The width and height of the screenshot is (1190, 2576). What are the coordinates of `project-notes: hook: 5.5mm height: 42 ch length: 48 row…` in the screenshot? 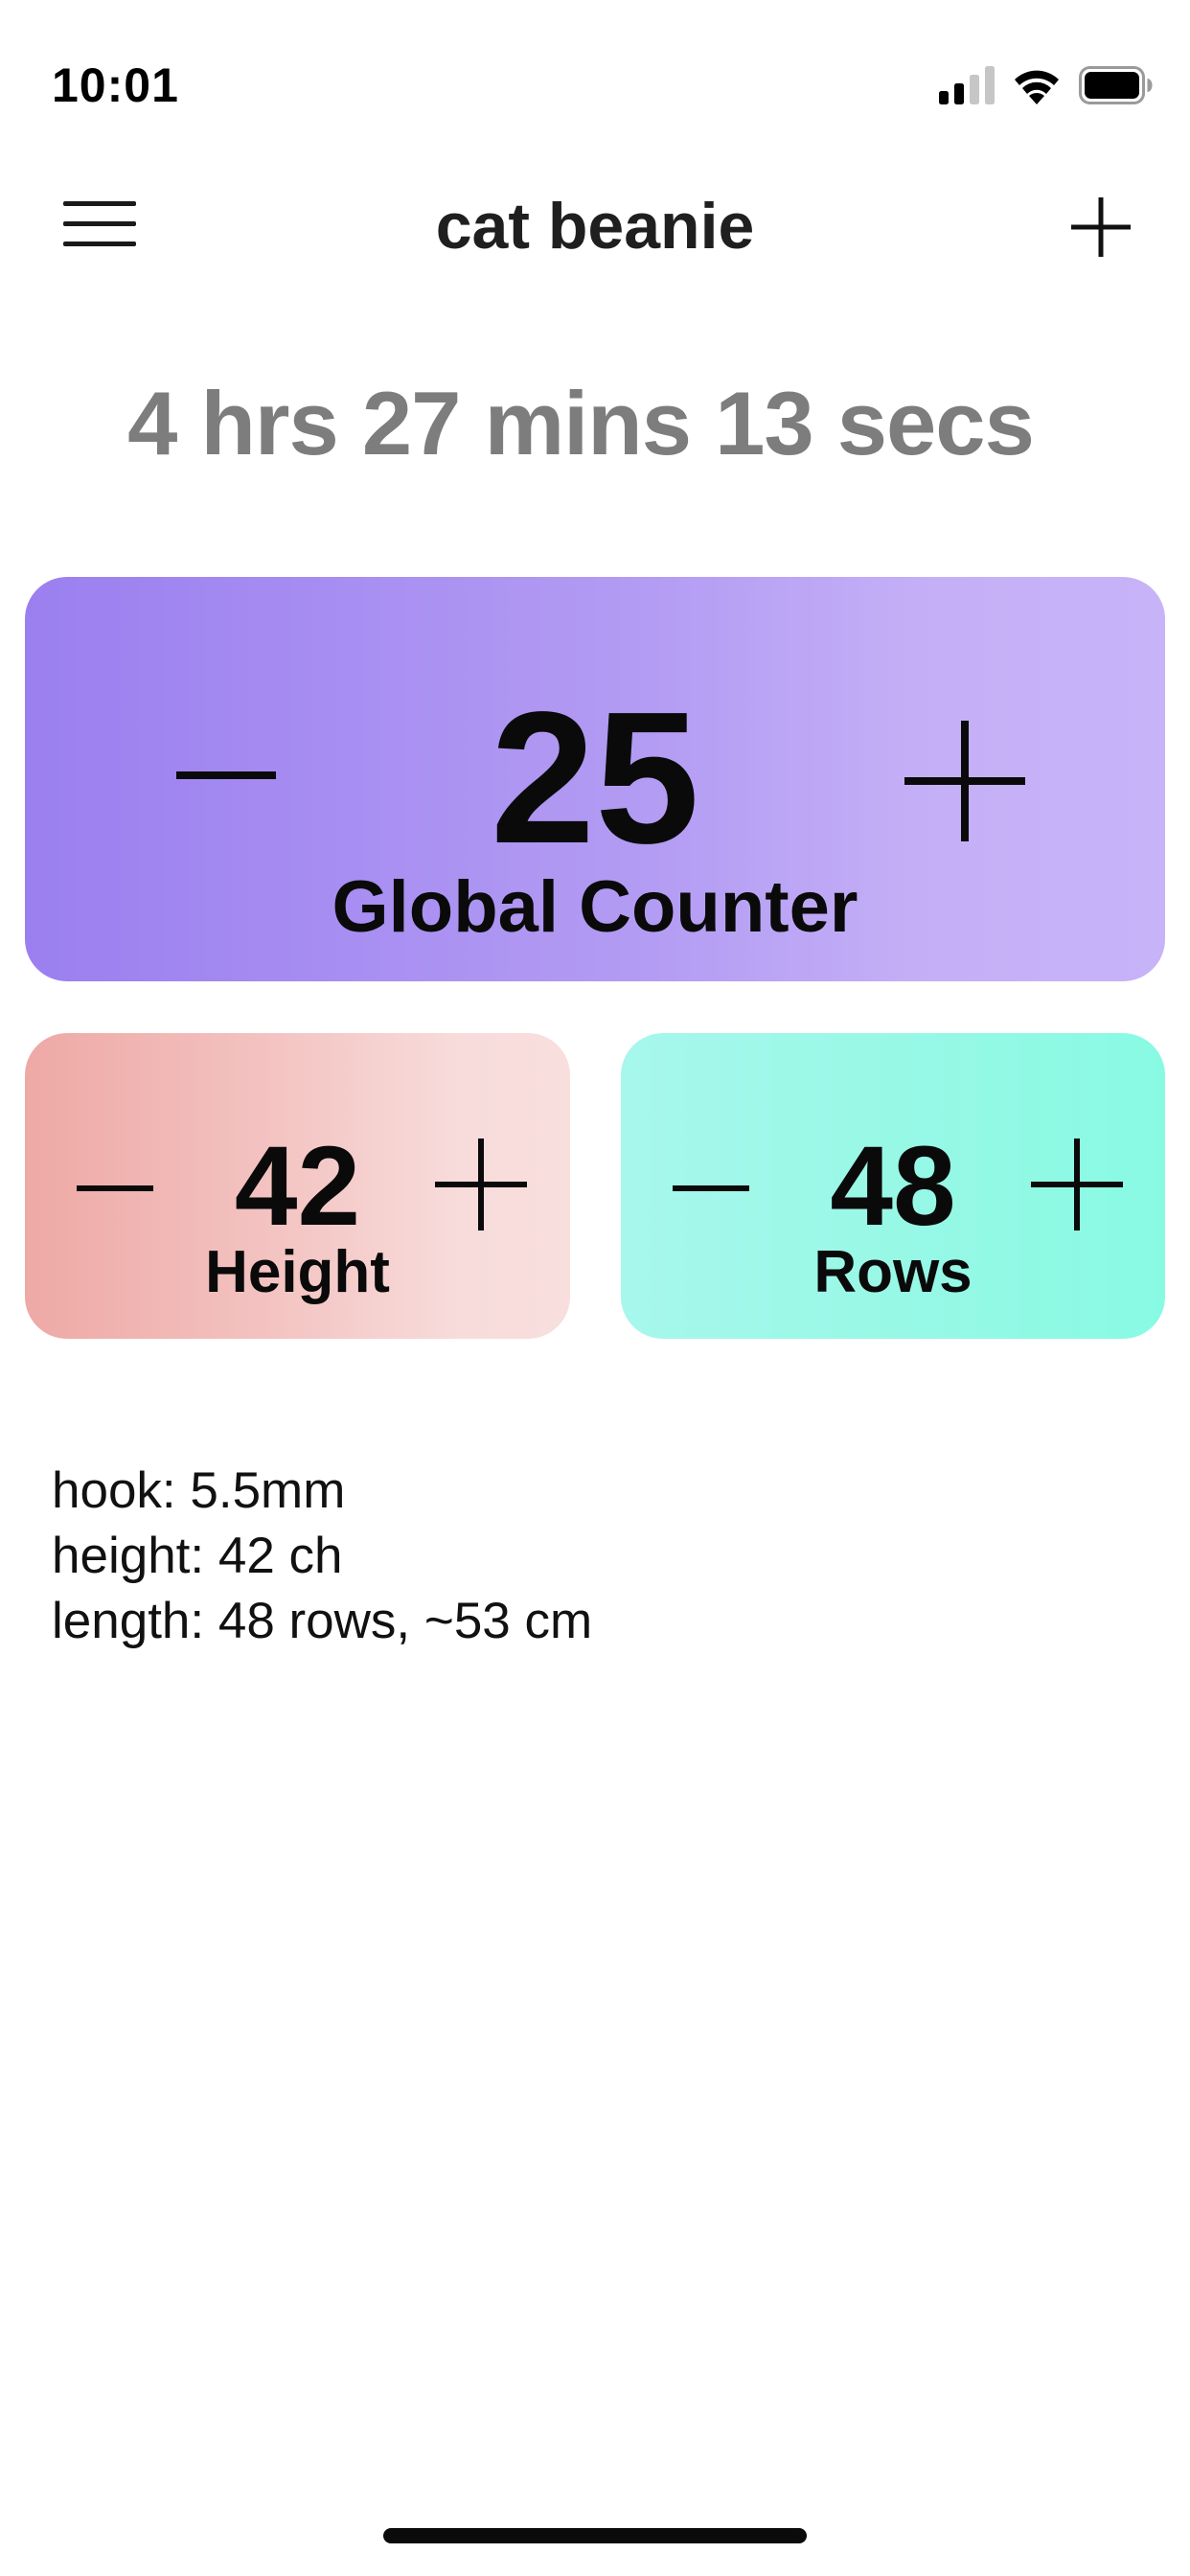 It's located at (322, 1556).